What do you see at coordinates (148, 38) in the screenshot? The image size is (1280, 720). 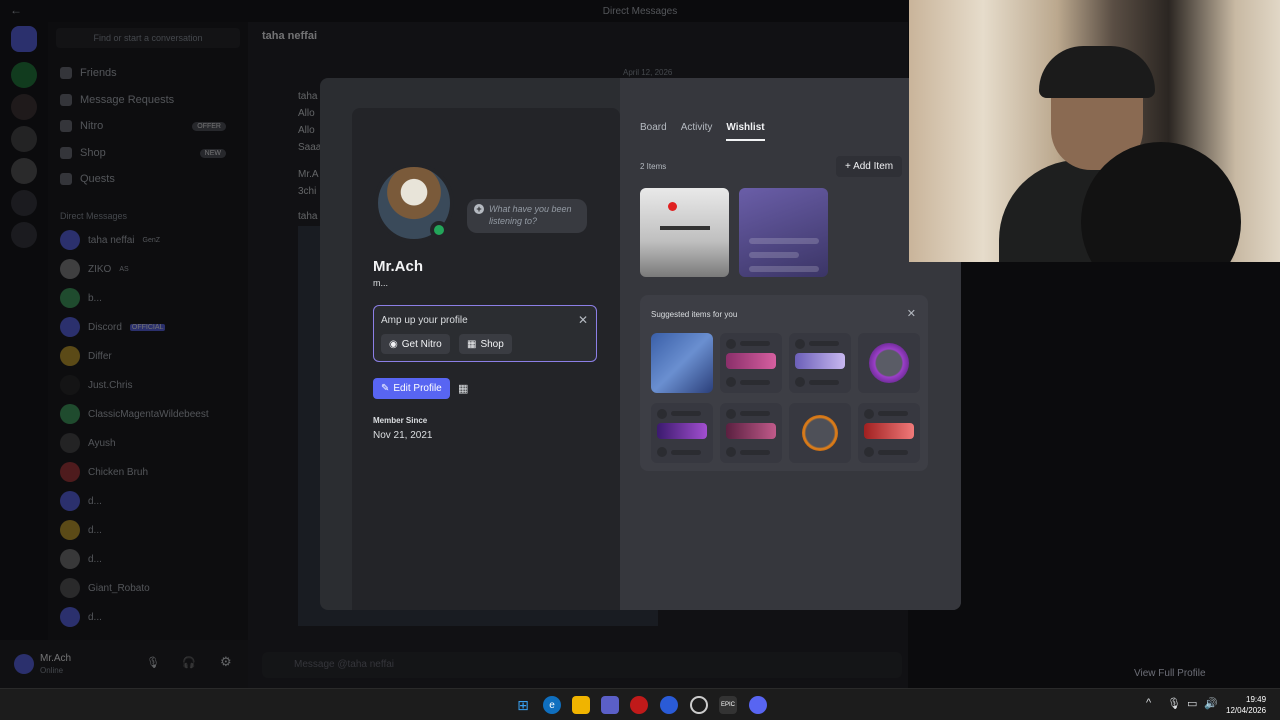 I see `search-input: Find or start a conversation` at bounding box center [148, 38].